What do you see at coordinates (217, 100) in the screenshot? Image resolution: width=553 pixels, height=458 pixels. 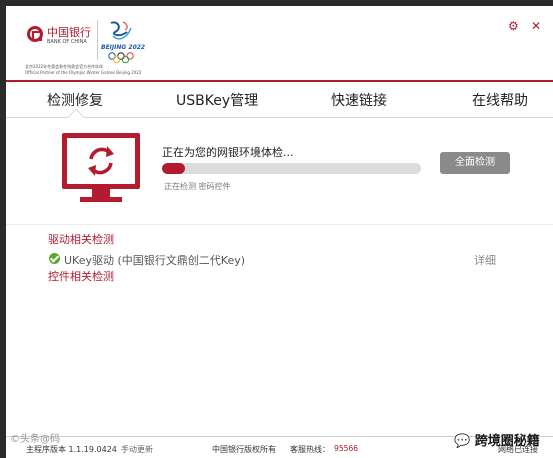 I see `tab-usbkey-manage: USBKey管理` at bounding box center [217, 100].